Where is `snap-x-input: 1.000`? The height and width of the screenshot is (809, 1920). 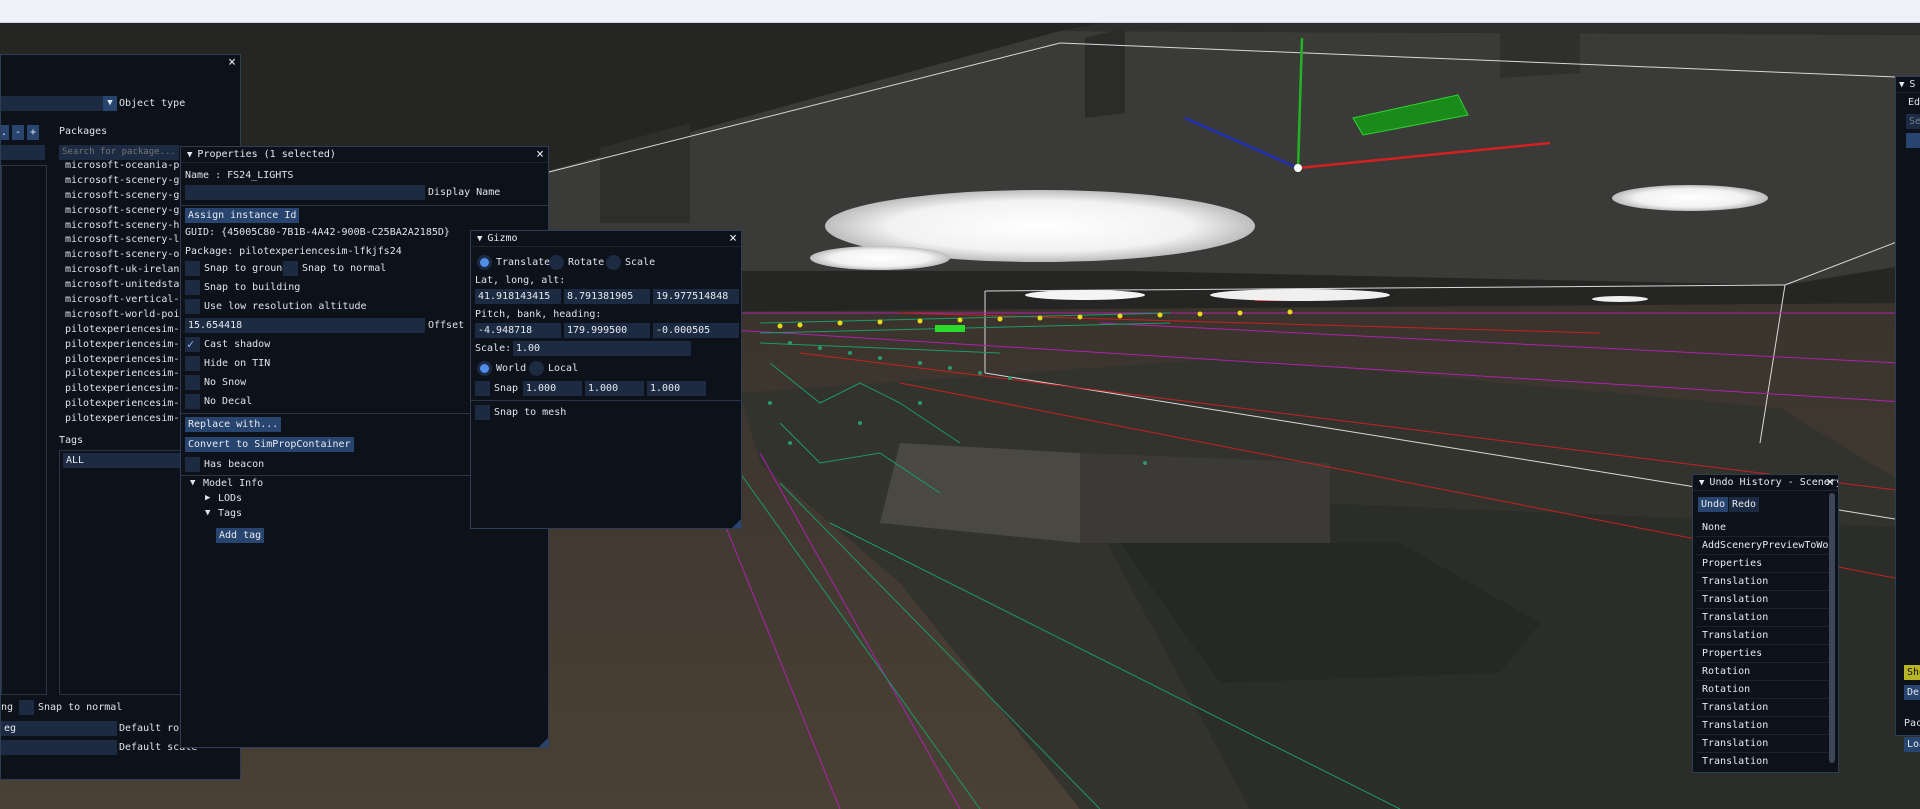 snap-x-input: 1.000 is located at coordinates (552, 388).